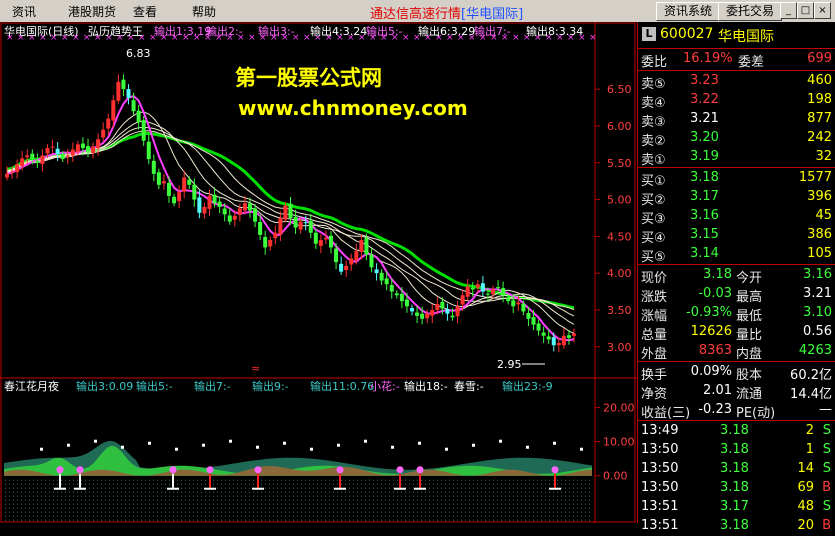 This screenshot has width=835, height=536. What do you see at coordinates (688, 11) in the screenshot?
I see `news-system-button: 资讯系统` at bounding box center [688, 11].